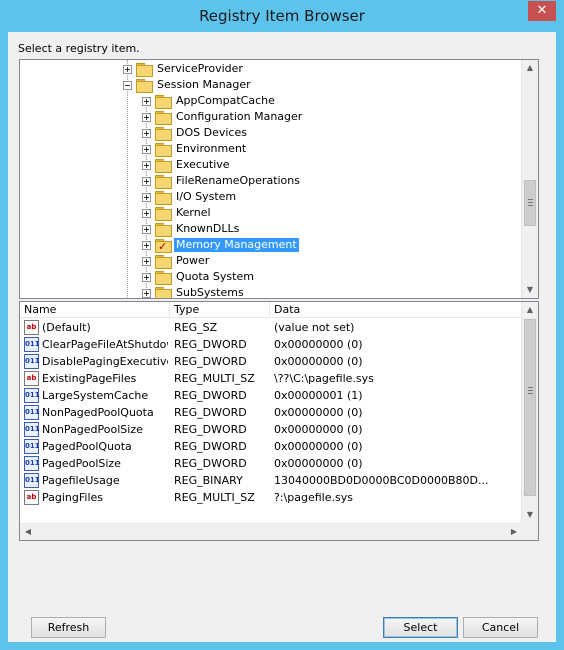  What do you see at coordinates (211, 148) in the screenshot?
I see `tree-item-label: Environment` at bounding box center [211, 148].